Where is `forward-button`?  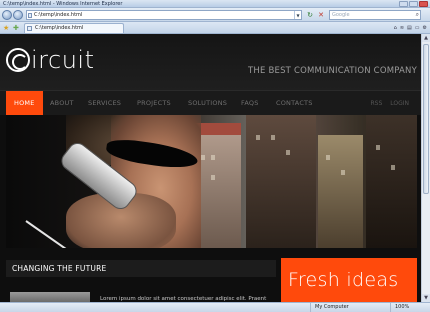
forward-button is located at coordinates (18, 15).